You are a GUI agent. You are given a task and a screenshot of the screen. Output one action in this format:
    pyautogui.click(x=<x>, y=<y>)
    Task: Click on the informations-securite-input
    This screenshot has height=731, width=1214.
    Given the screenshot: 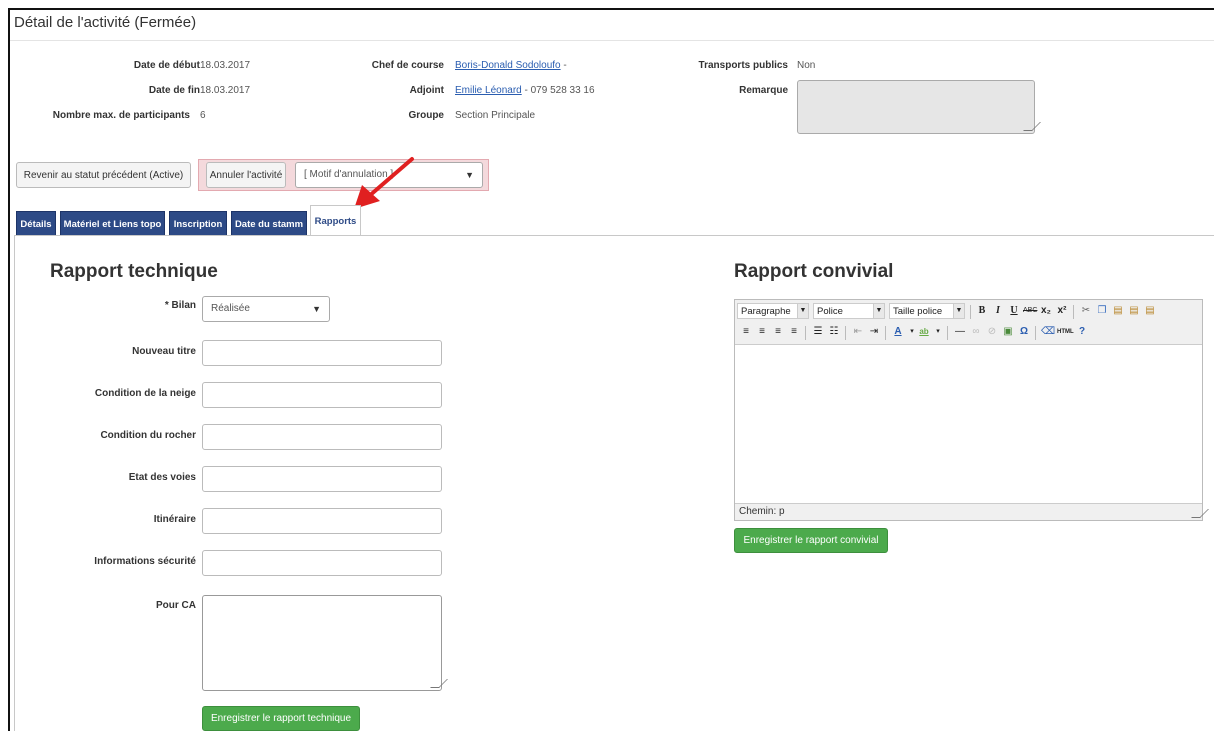 What is the action you would take?
    pyautogui.click(x=322, y=563)
    